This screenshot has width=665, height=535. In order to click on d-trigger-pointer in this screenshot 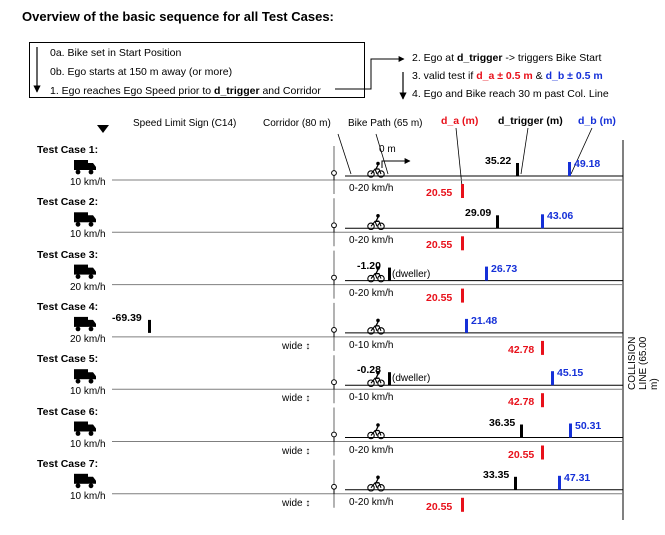, I will do `click(524, 151)`.